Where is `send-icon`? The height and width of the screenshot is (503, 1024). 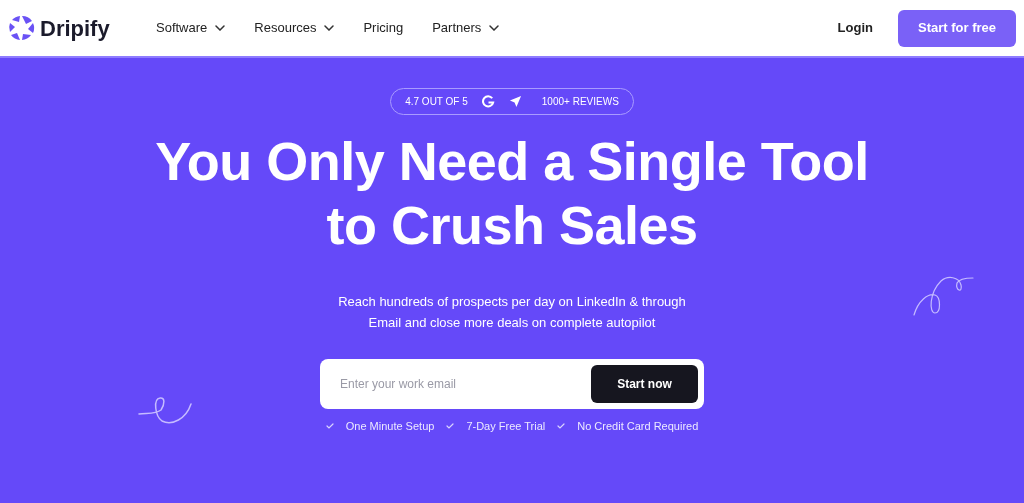 send-icon is located at coordinates (515, 101).